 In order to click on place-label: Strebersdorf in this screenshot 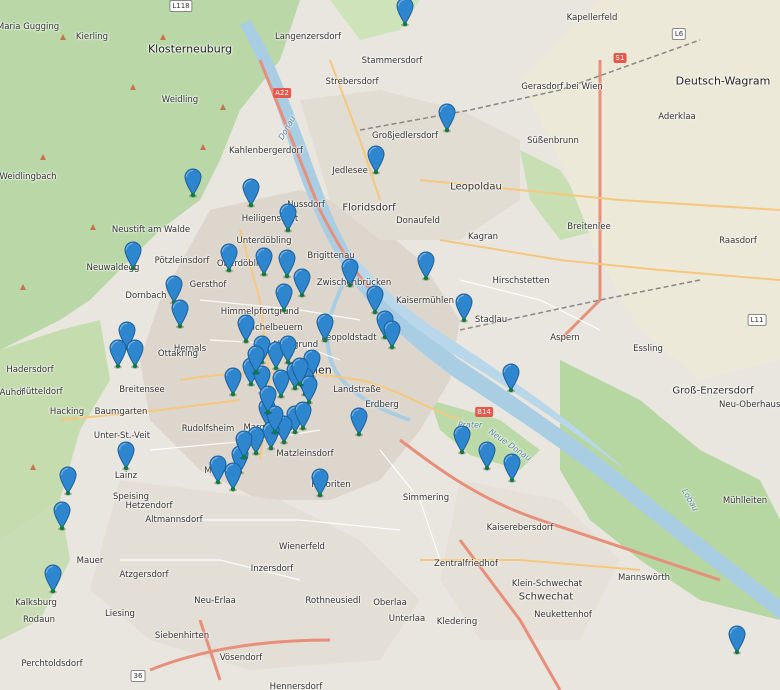, I will do `click(352, 82)`.